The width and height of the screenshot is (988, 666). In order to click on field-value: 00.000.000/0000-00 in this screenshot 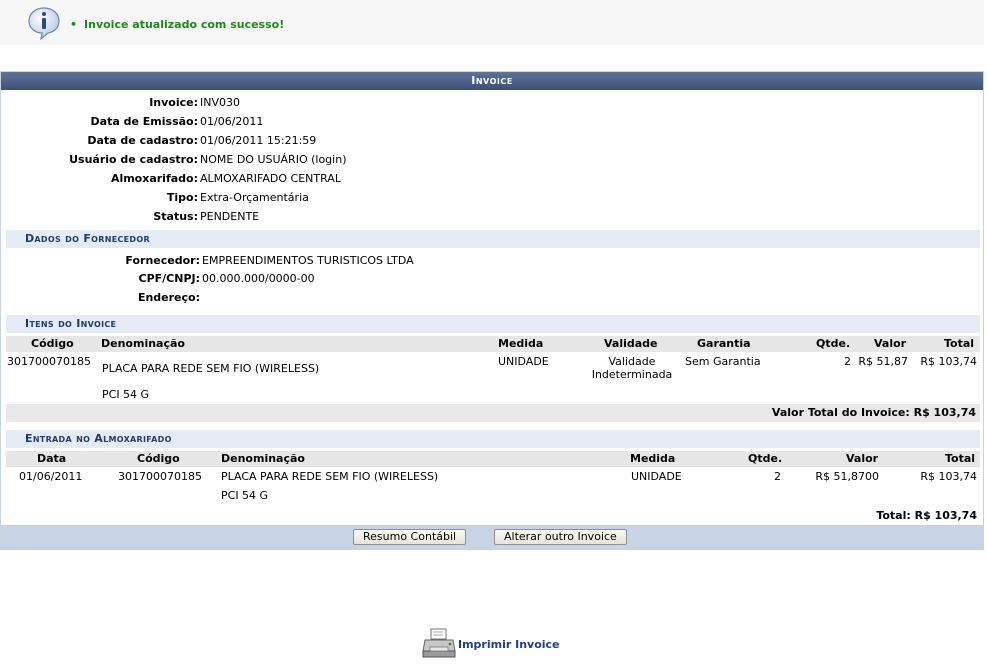, I will do `click(258, 278)`.